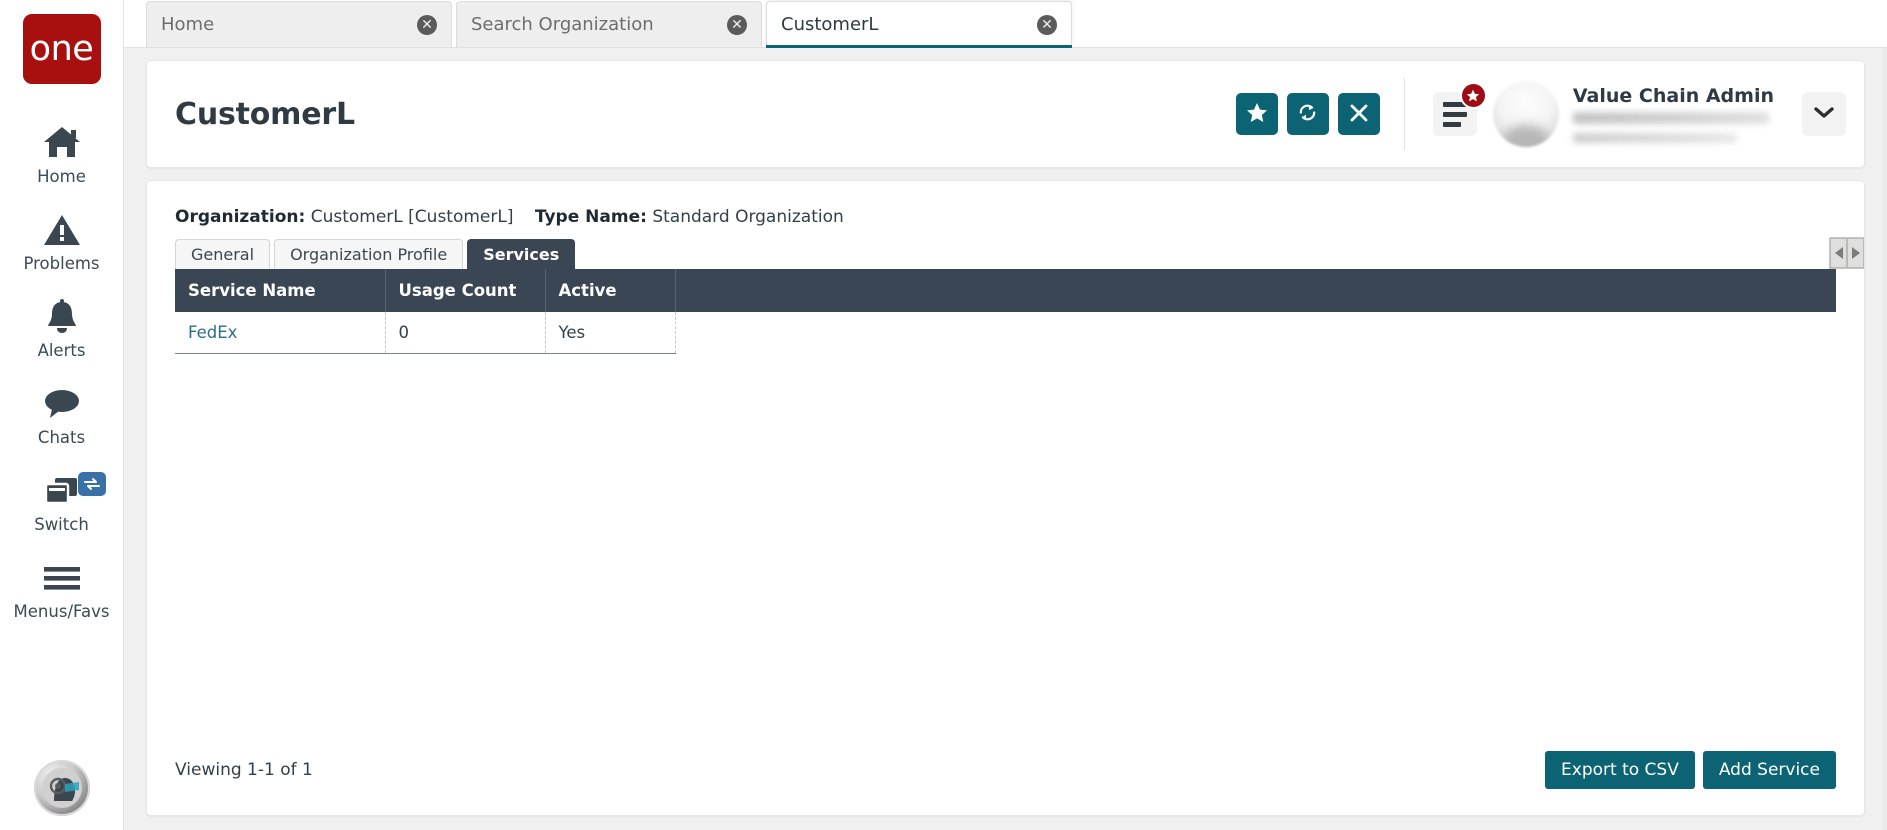 This screenshot has height=830, width=1887. I want to click on tab-scroll-left-button, so click(1838, 253).